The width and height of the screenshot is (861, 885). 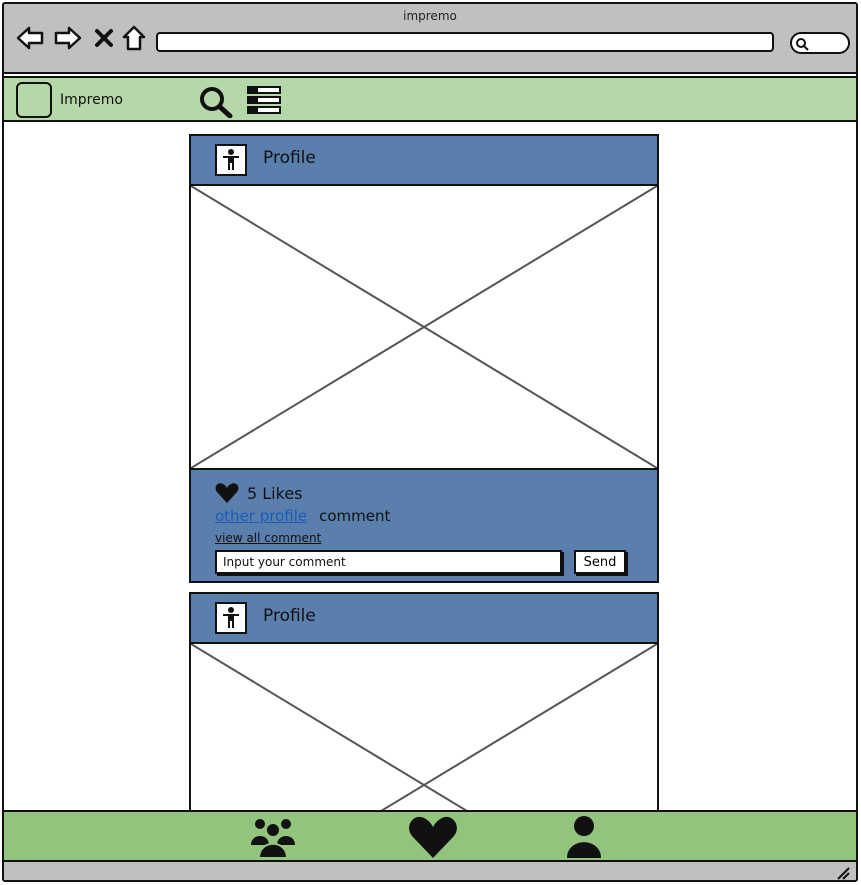 What do you see at coordinates (261, 516) in the screenshot?
I see `comment-author-link: other profile` at bounding box center [261, 516].